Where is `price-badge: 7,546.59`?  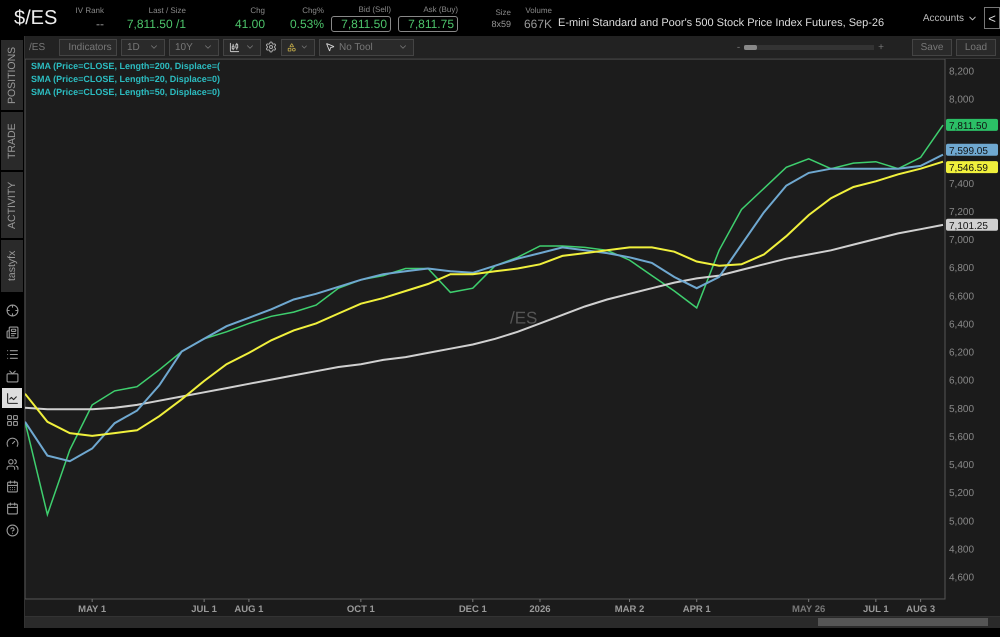 price-badge: 7,546.59 is located at coordinates (972, 167).